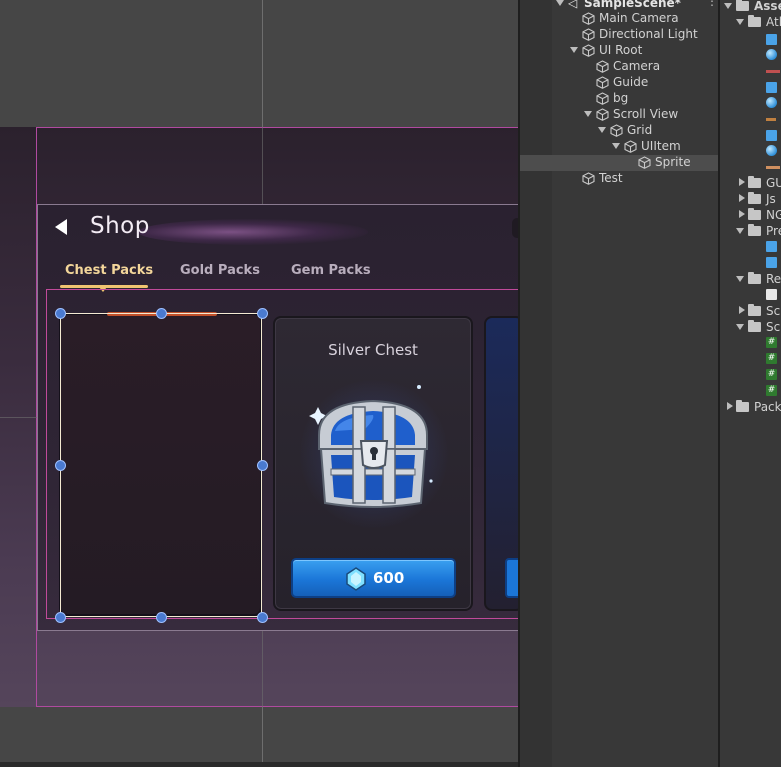 The image size is (781, 767). I want to click on hierarchy-item: Main Camera, so click(619, 19).